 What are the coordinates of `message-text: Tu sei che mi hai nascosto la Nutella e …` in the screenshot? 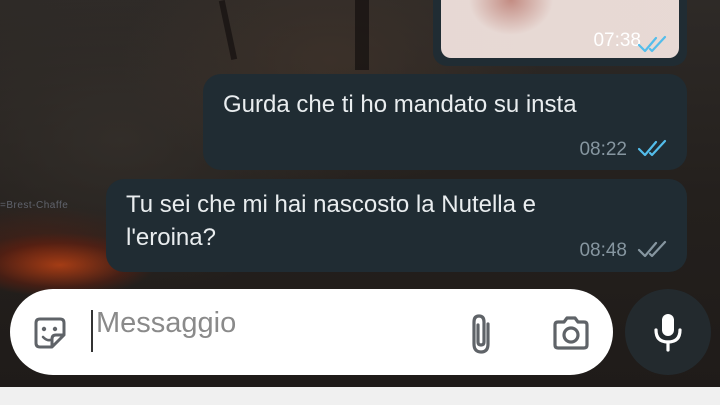 It's located at (331, 221).